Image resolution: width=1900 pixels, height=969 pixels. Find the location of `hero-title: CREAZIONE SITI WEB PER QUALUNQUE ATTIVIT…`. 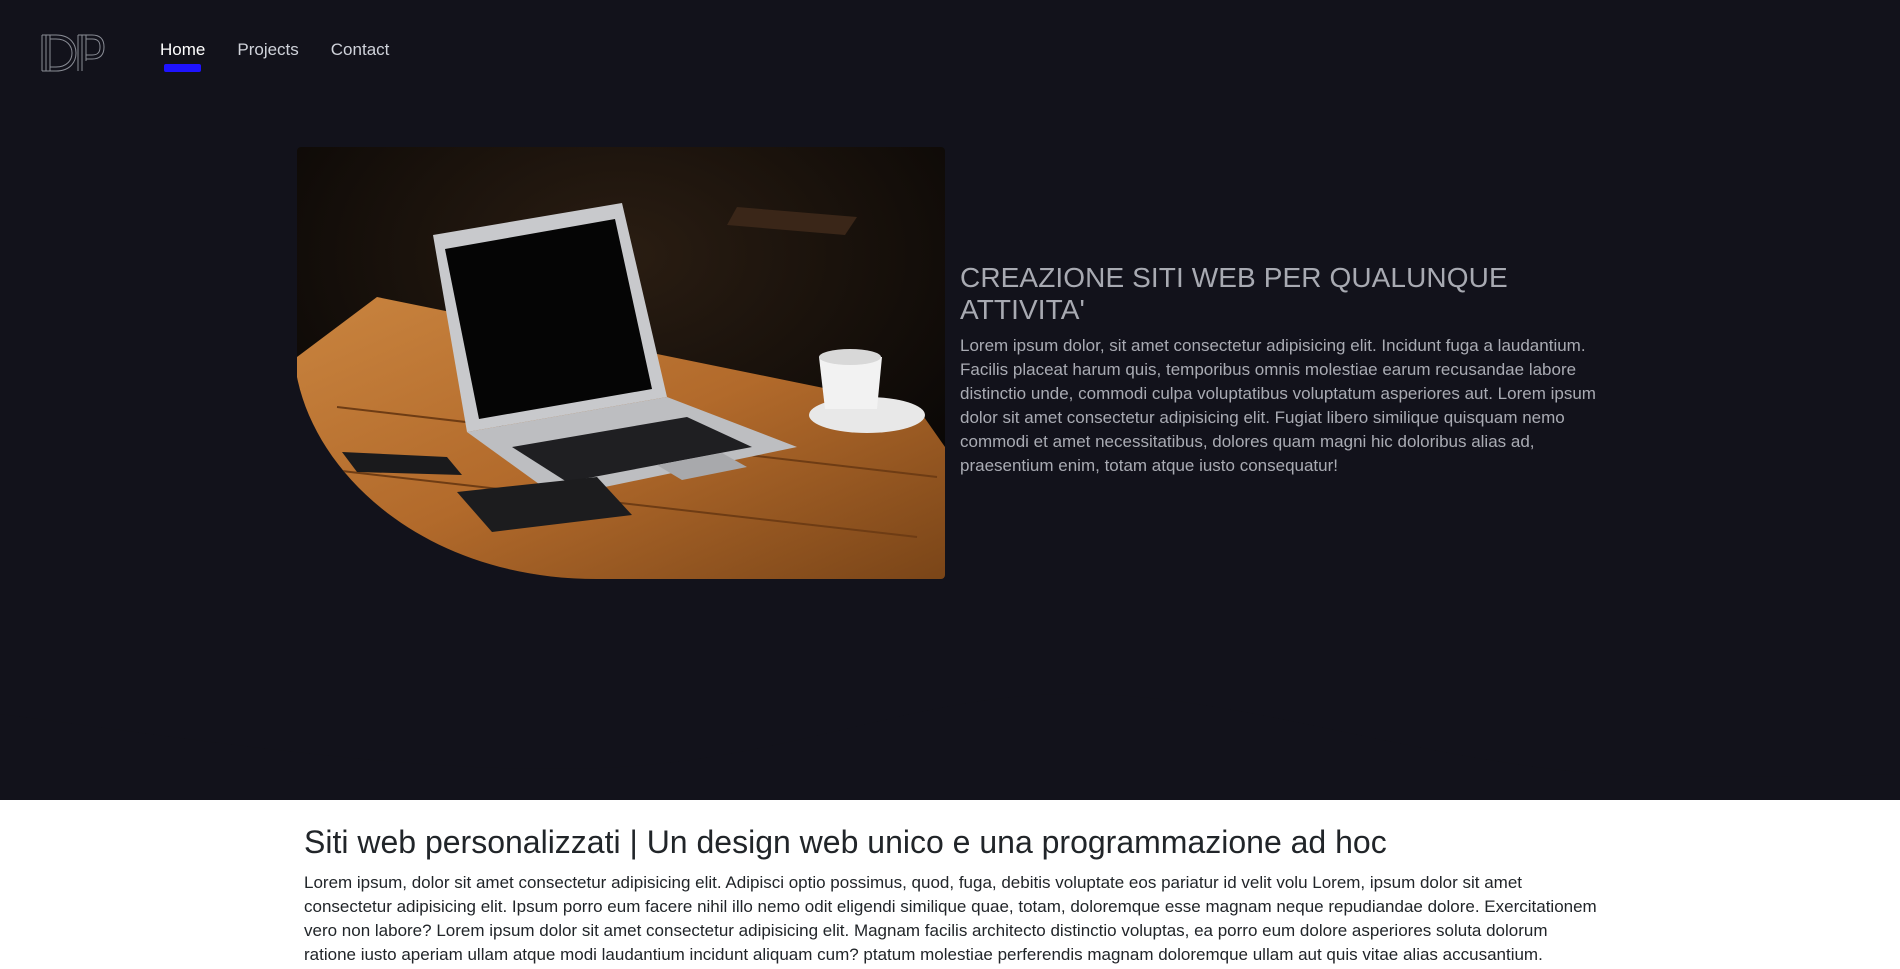

hero-title: CREAZIONE SITI WEB PER QUALUNQUE ATTIVIT… is located at coordinates (1234, 293).